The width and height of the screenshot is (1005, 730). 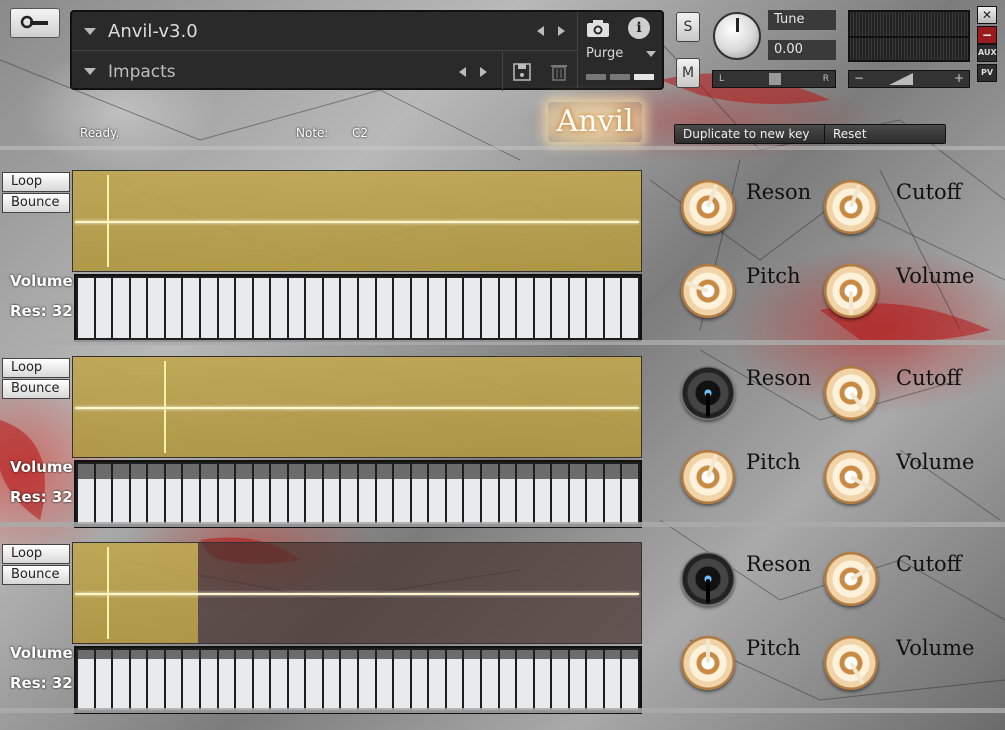 What do you see at coordinates (604, 53) in the screenshot?
I see `purge-button: Purge` at bounding box center [604, 53].